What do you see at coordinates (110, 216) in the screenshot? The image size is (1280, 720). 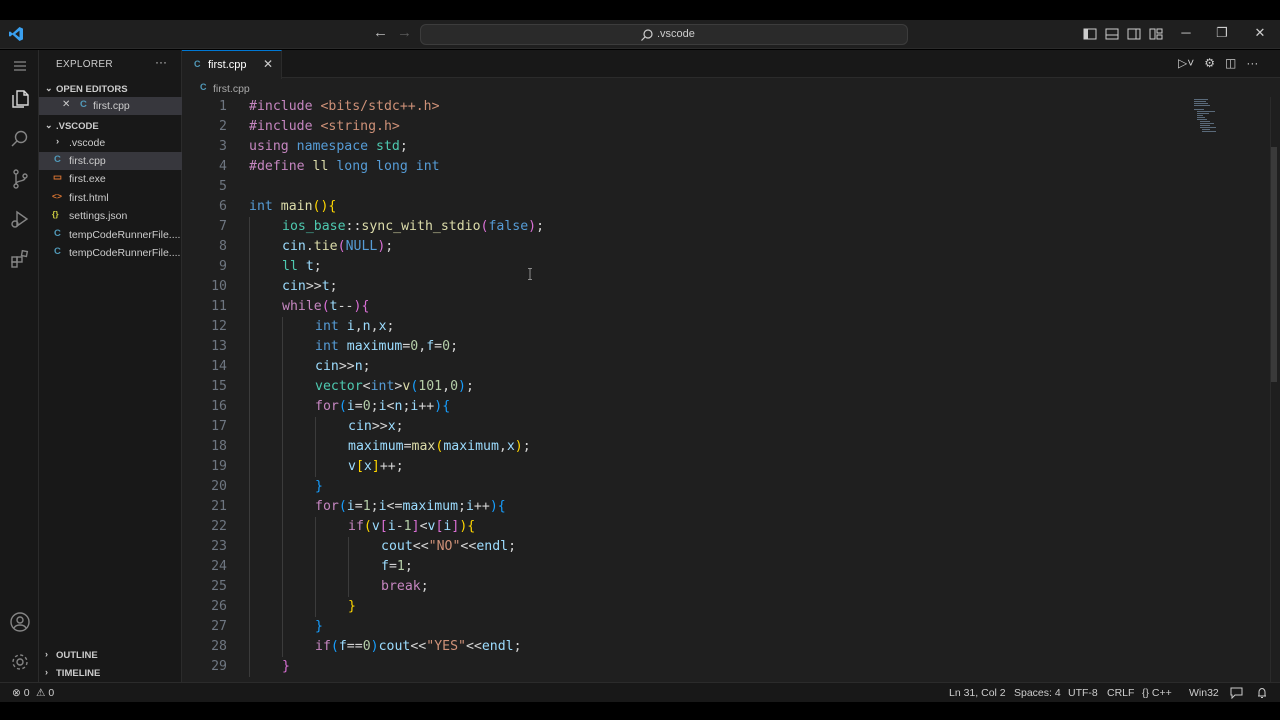 I see `tree-item-settings-json: {} settings.json` at bounding box center [110, 216].